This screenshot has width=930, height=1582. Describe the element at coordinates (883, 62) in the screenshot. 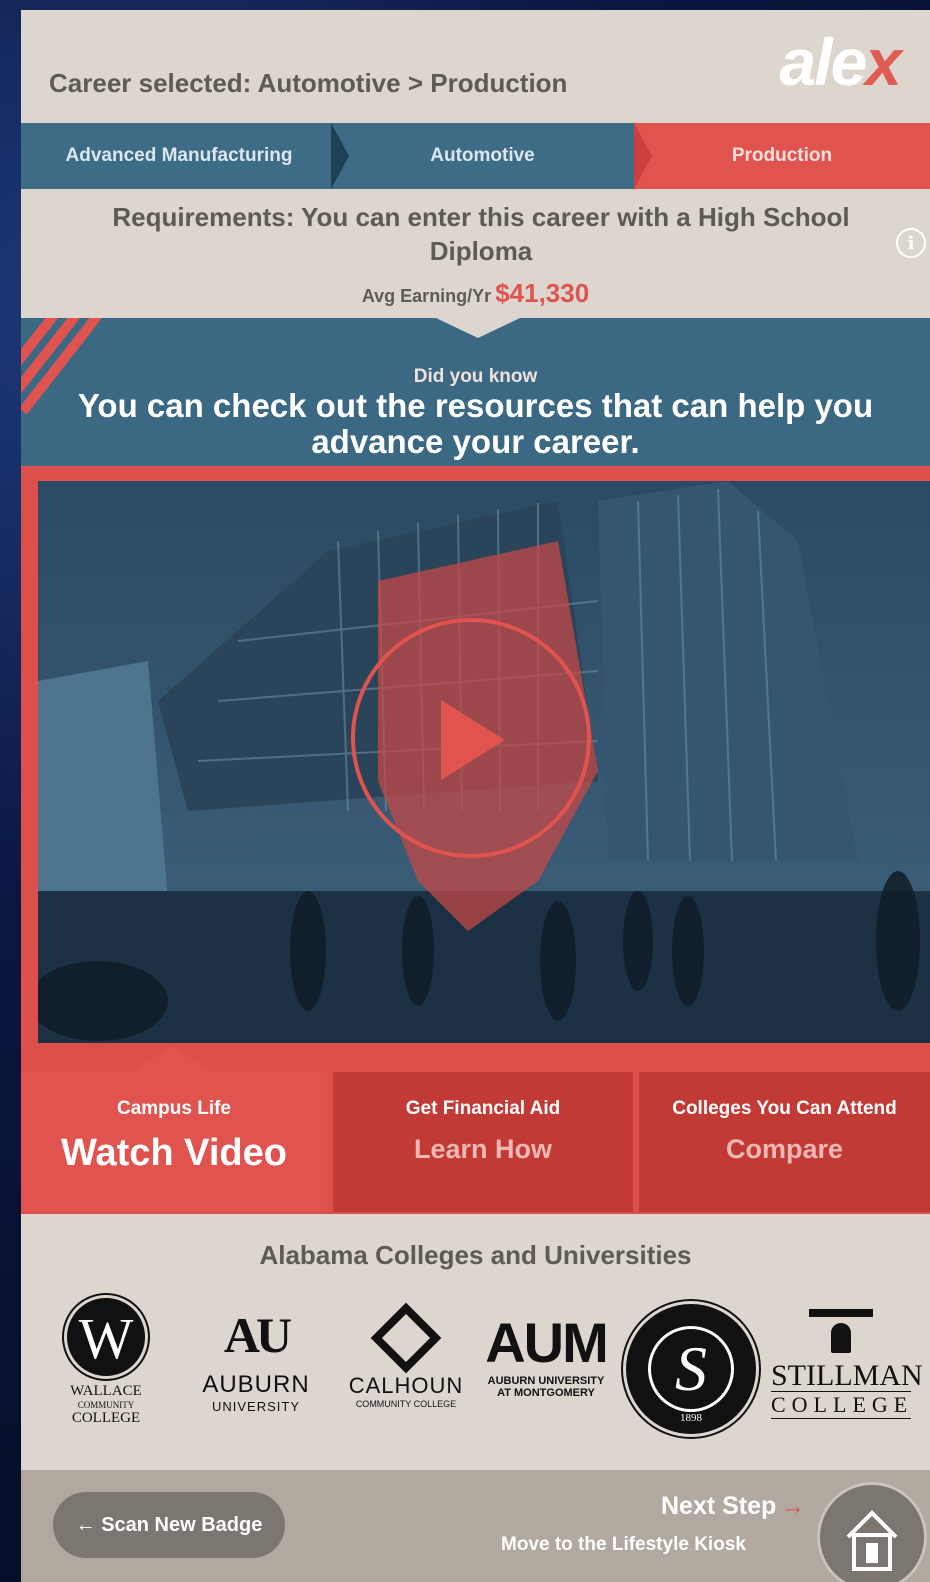

I see `logo-accent: x` at that location.